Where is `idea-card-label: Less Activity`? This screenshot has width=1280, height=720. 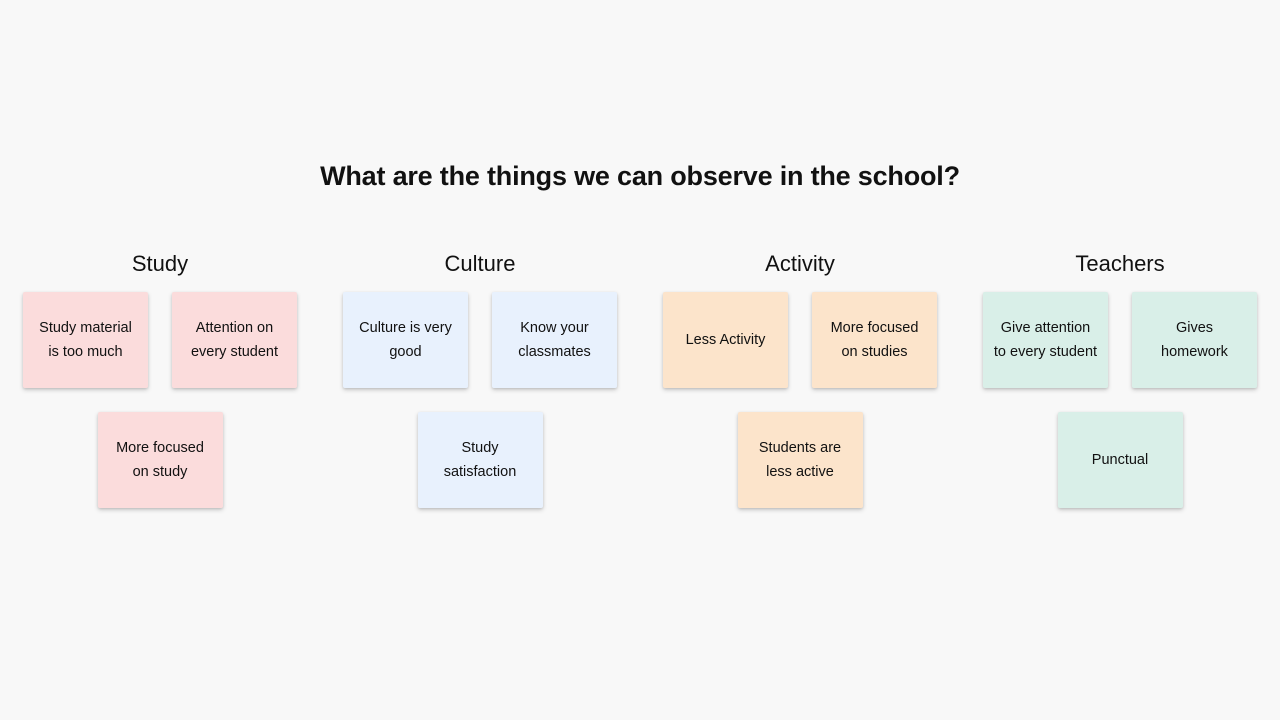
idea-card-label: Less Activity is located at coordinates (725, 339).